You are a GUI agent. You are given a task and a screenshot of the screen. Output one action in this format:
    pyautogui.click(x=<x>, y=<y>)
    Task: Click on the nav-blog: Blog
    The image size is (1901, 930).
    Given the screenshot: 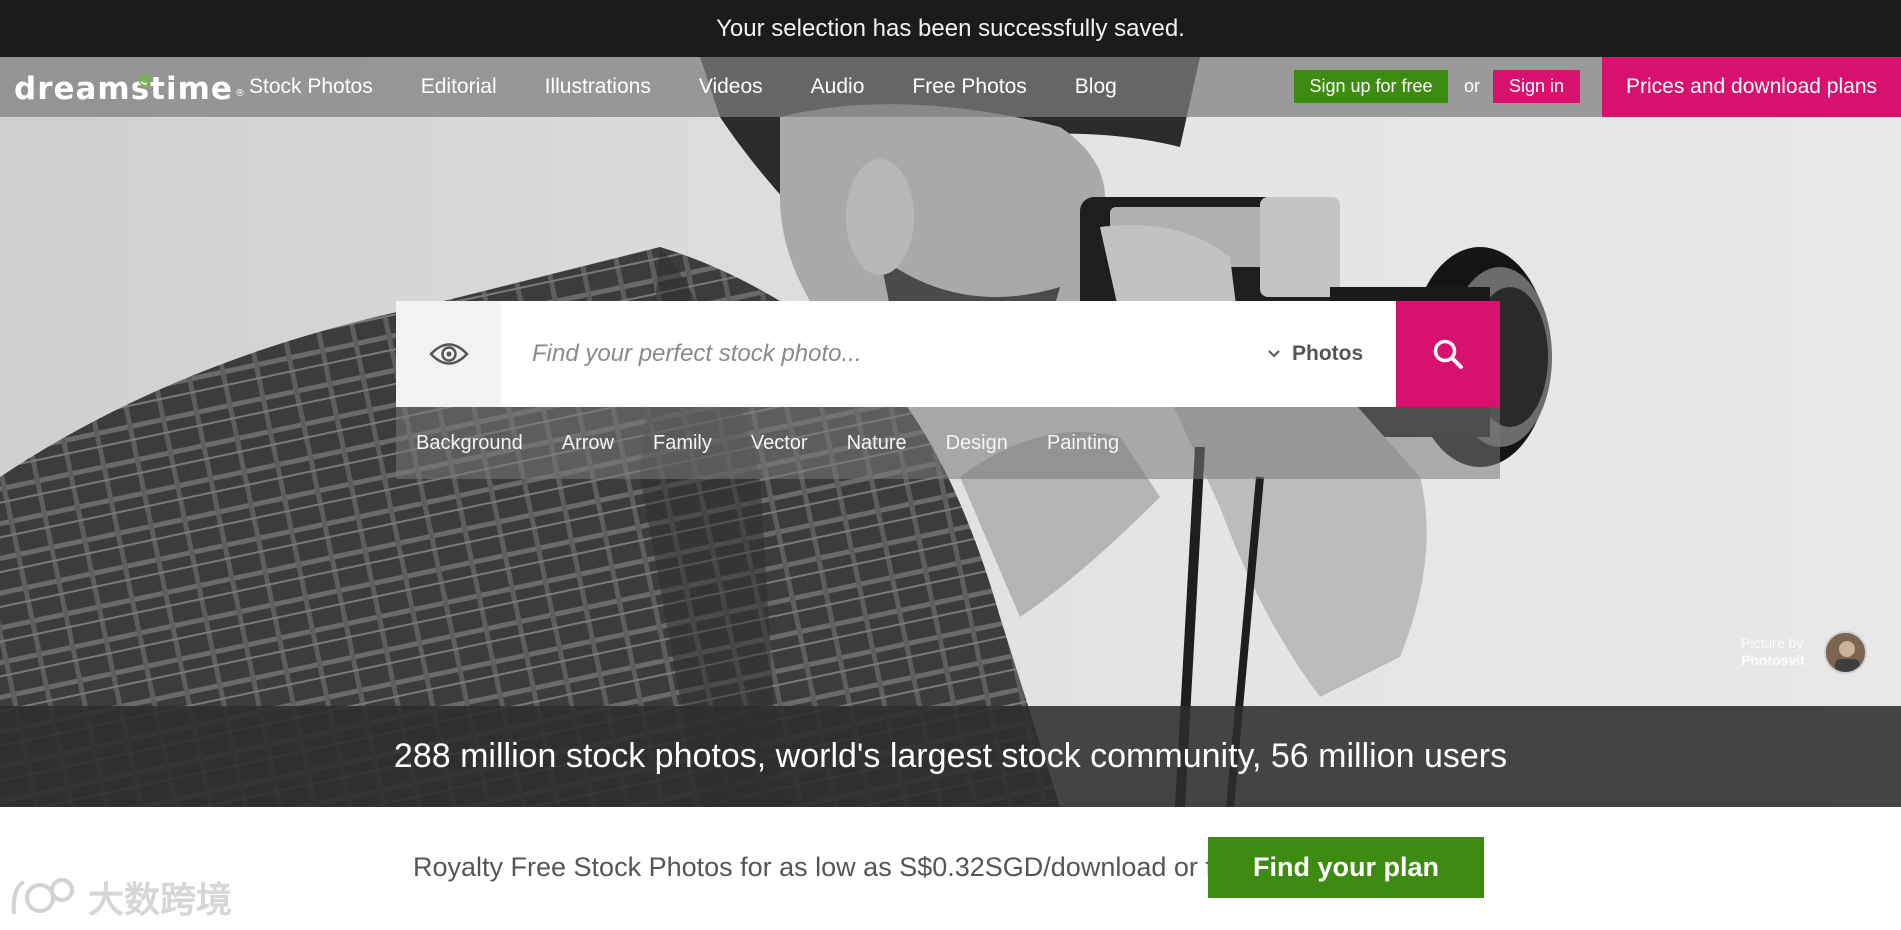 What is the action you would take?
    pyautogui.click(x=1096, y=87)
    